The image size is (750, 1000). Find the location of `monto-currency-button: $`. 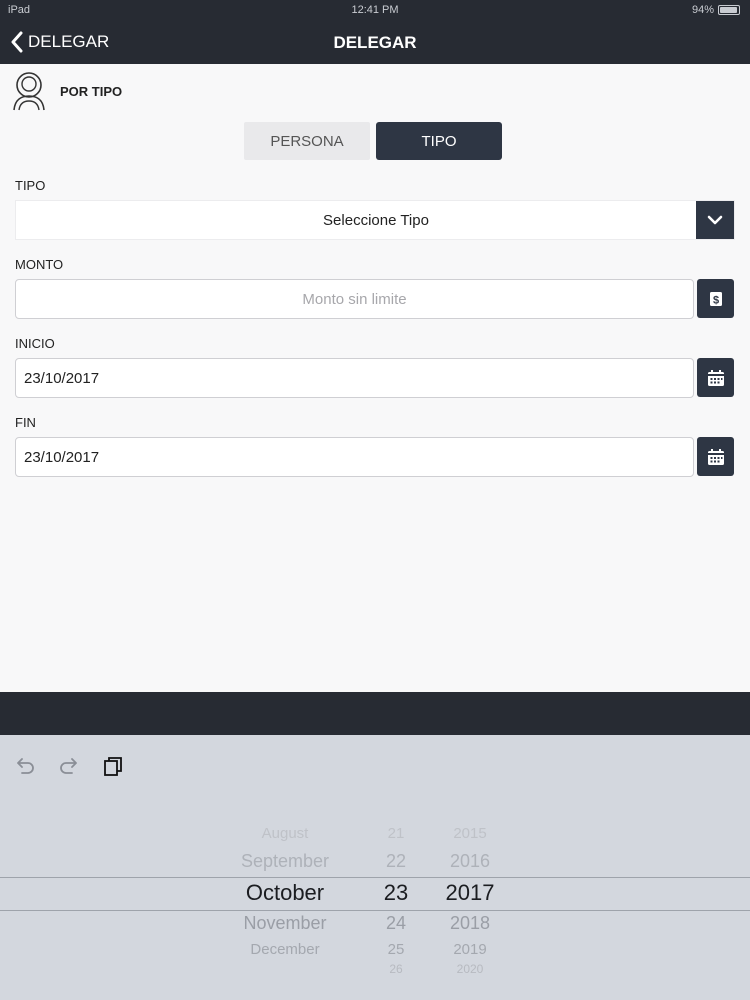

monto-currency-button: $ is located at coordinates (715, 298).